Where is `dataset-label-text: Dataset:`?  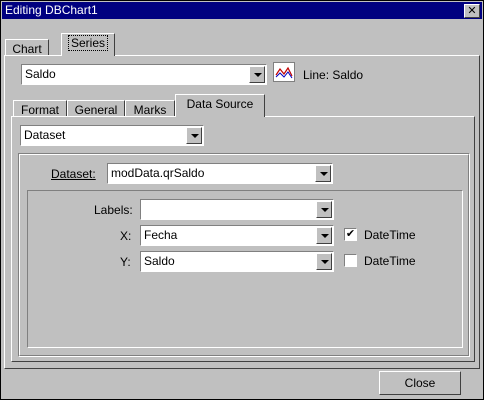 dataset-label-text: Dataset: is located at coordinates (73, 174).